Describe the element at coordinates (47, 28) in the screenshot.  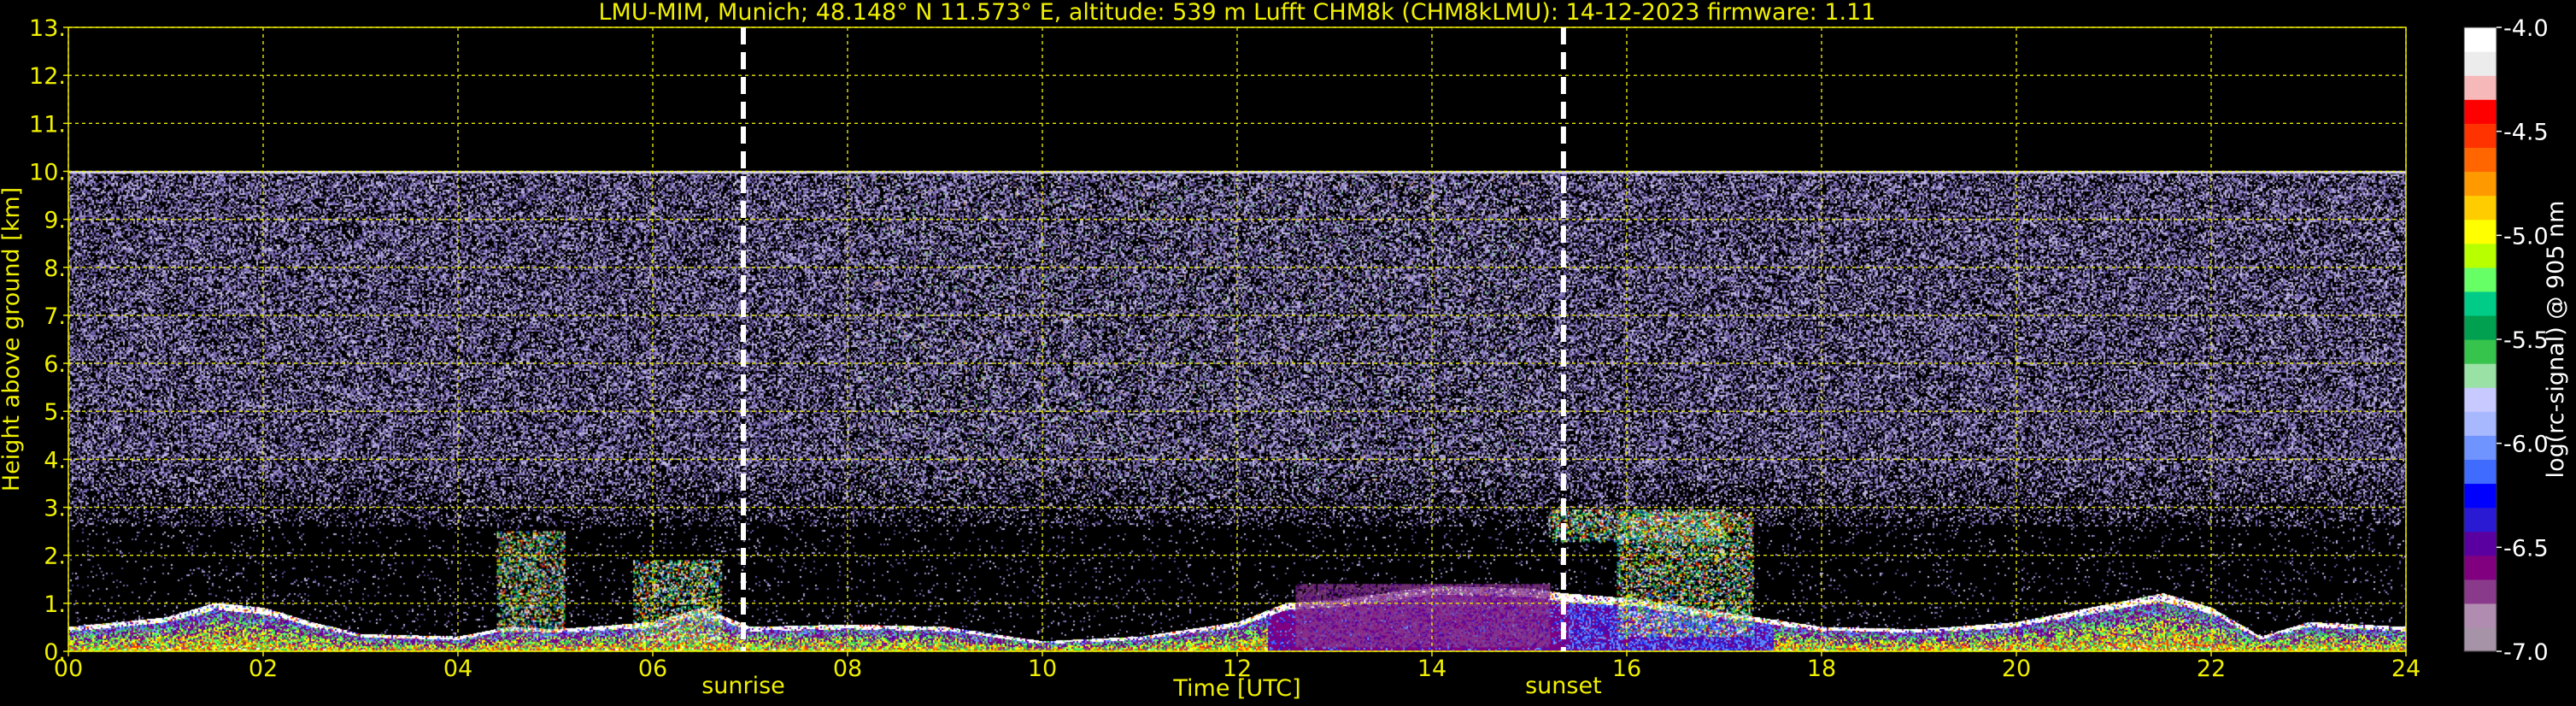
I see `y-tick-label: 13.` at that location.